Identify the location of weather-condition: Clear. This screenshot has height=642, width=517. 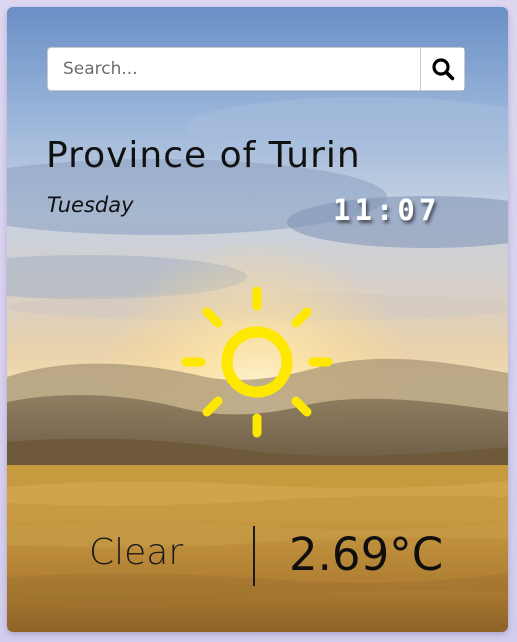
(136, 552).